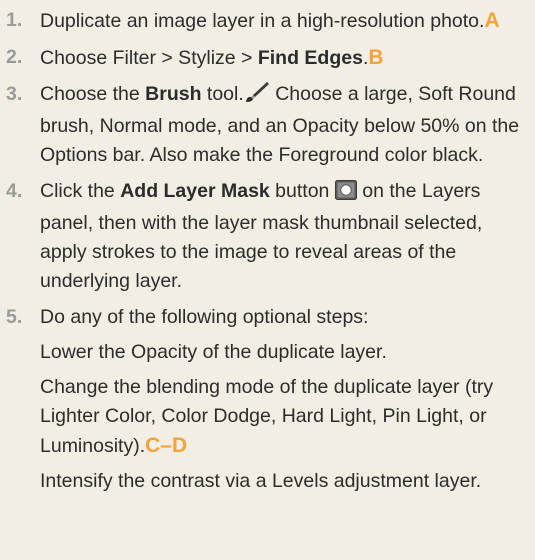 This screenshot has height=560, width=535. Describe the element at coordinates (80, 191) in the screenshot. I see `step-text: Click the` at that location.